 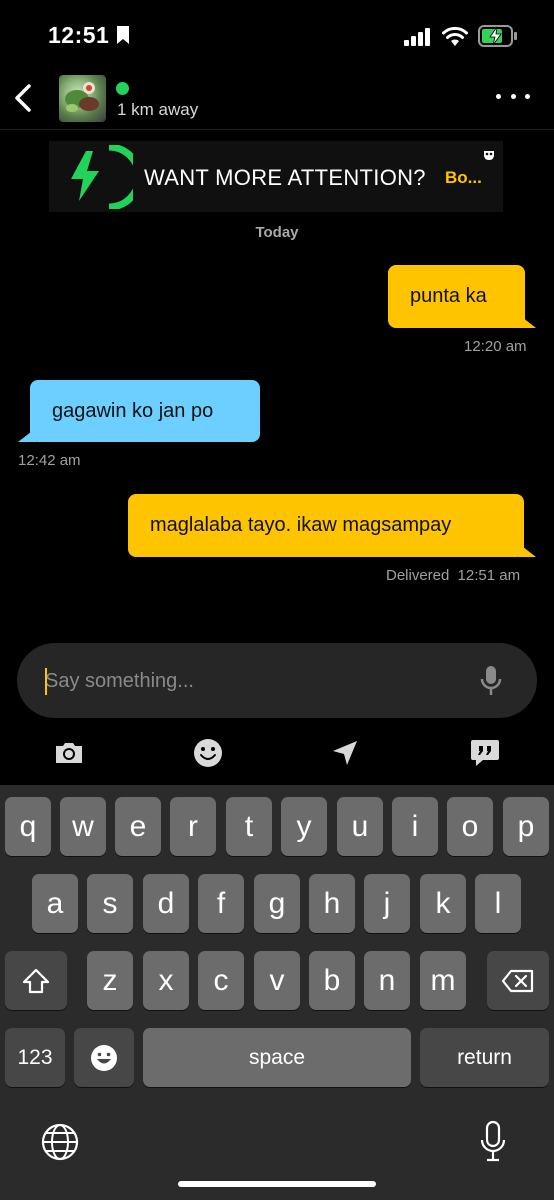 What do you see at coordinates (498, 903) in the screenshot?
I see `key-l: l` at bounding box center [498, 903].